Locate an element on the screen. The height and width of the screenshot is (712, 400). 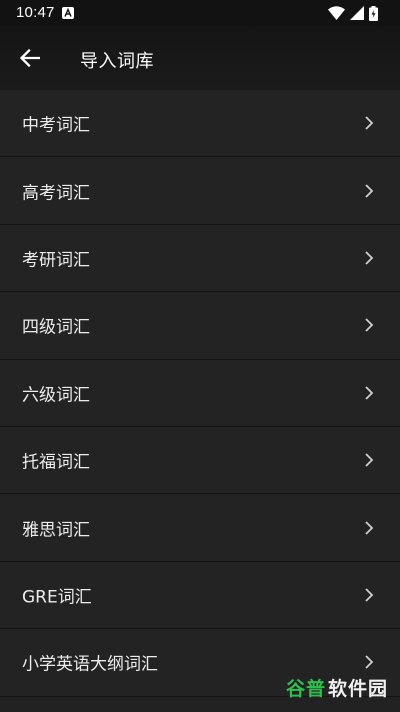
app-bar: 导入词库 is located at coordinates (200, 58).